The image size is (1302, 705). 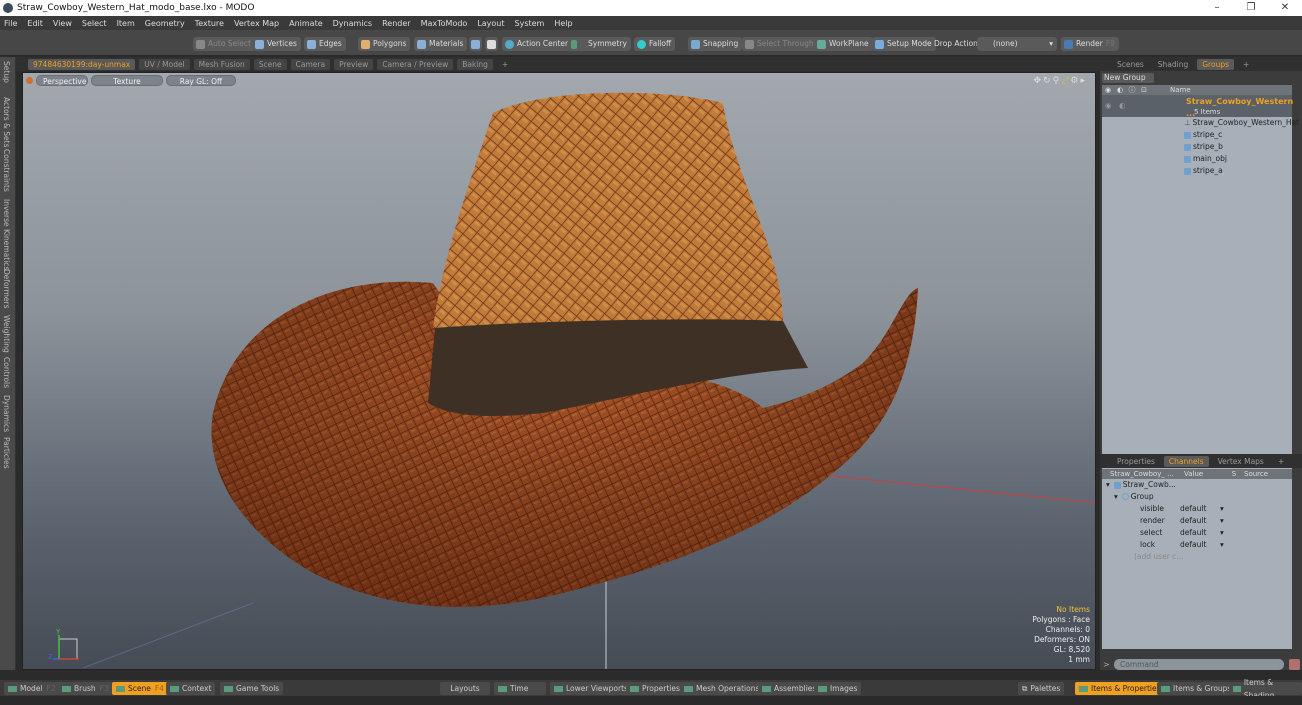 What do you see at coordinates (276, 44) in the screenshot?
I see `vertices-button: Vertices` at bounding box center [276, 44].